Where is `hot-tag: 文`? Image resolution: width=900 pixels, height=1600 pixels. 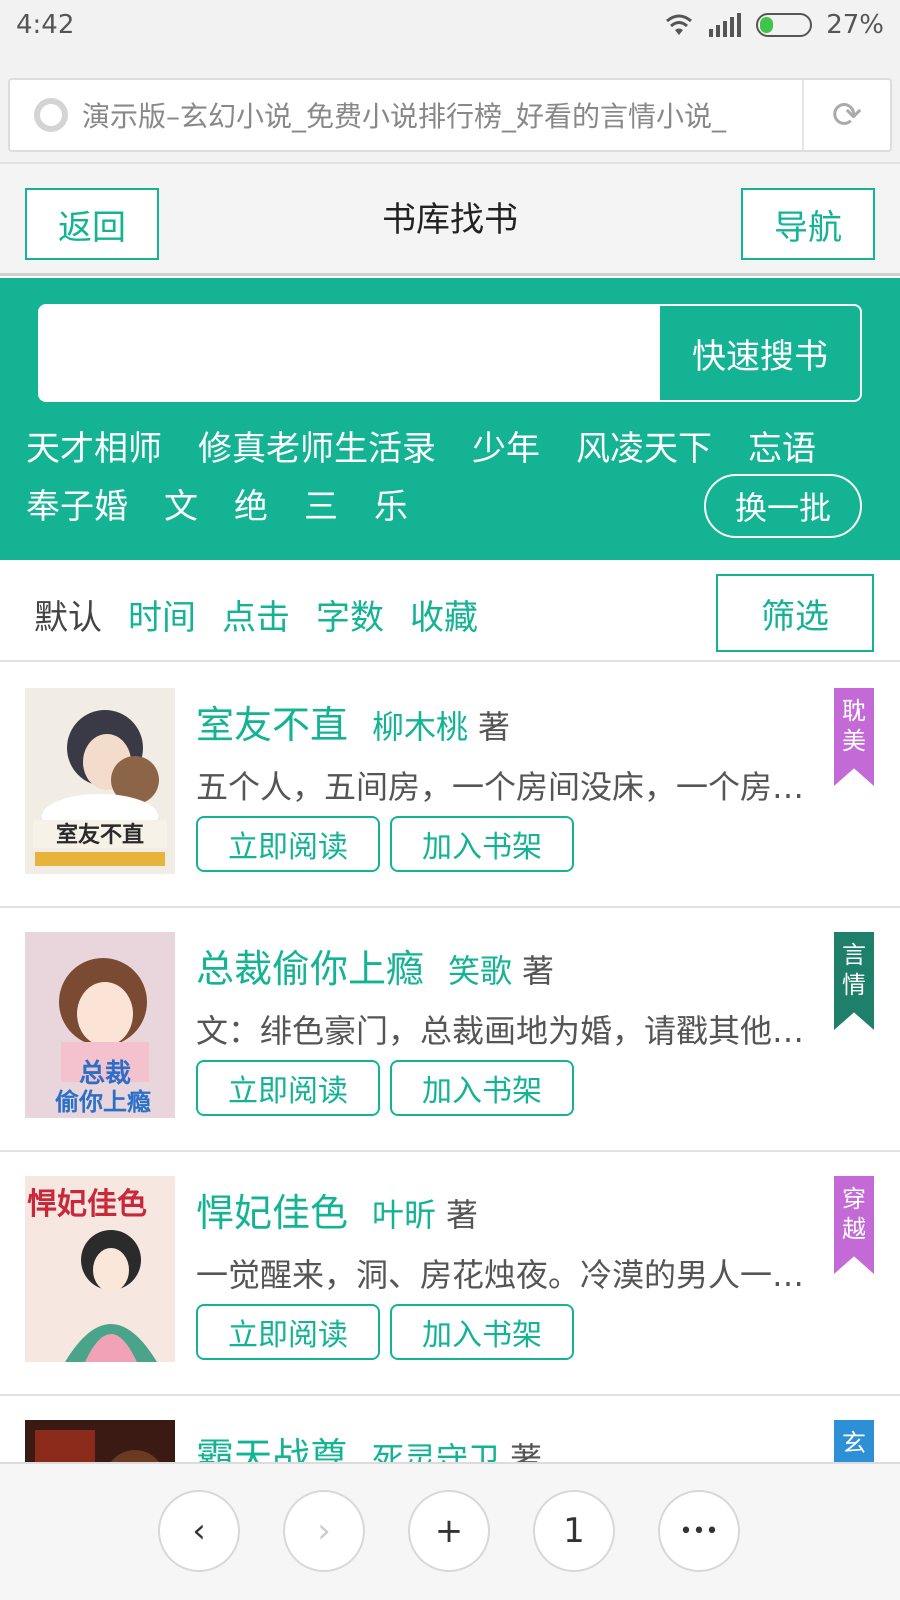 hot-tag: 文 is located at coordinates (181, 503).